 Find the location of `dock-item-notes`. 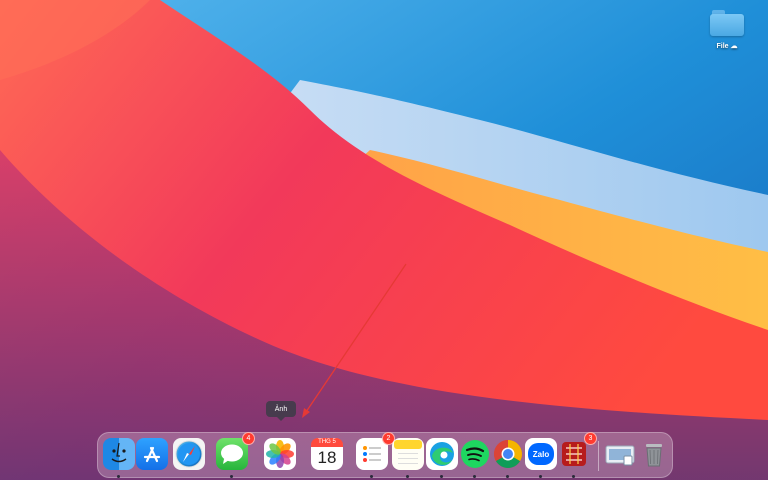

dock-item-notes is located at coordinates (408, 454).